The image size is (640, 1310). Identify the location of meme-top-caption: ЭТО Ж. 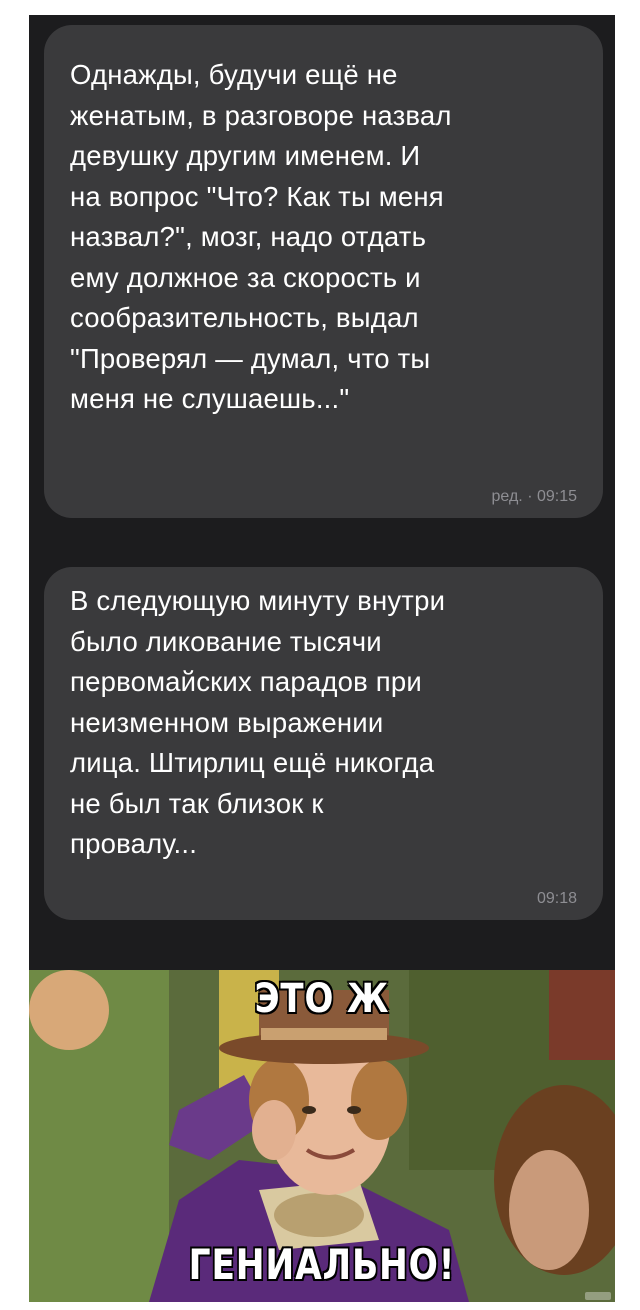
(322, 999).